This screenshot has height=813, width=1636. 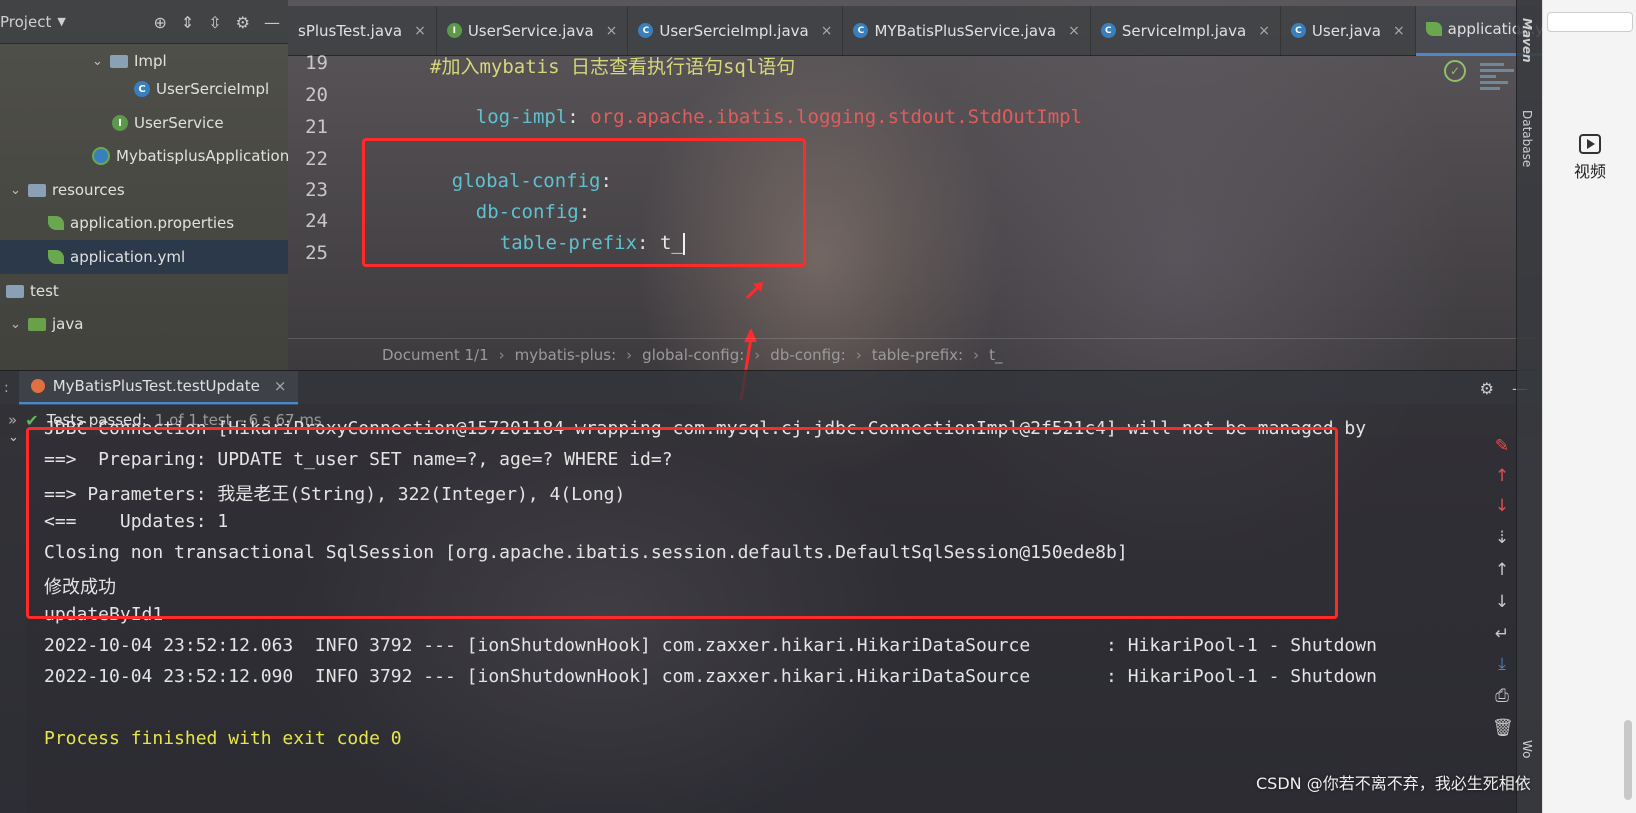 What do you see at coordinates (26, 21) in the screenshot?
I see `project-title: Project` at bounding box center [26, 21].